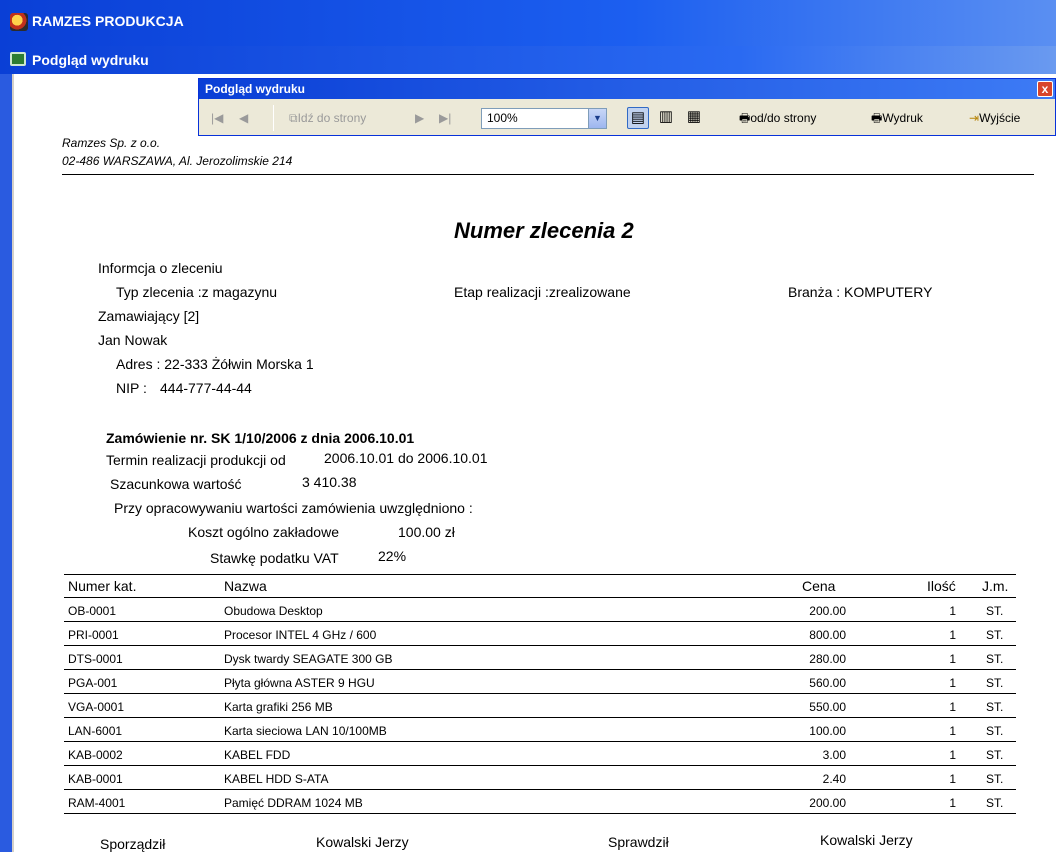  Describe the element at coordinates (97, 803) in the screenshot. I see `cell-code: RAM-4001` at that location.